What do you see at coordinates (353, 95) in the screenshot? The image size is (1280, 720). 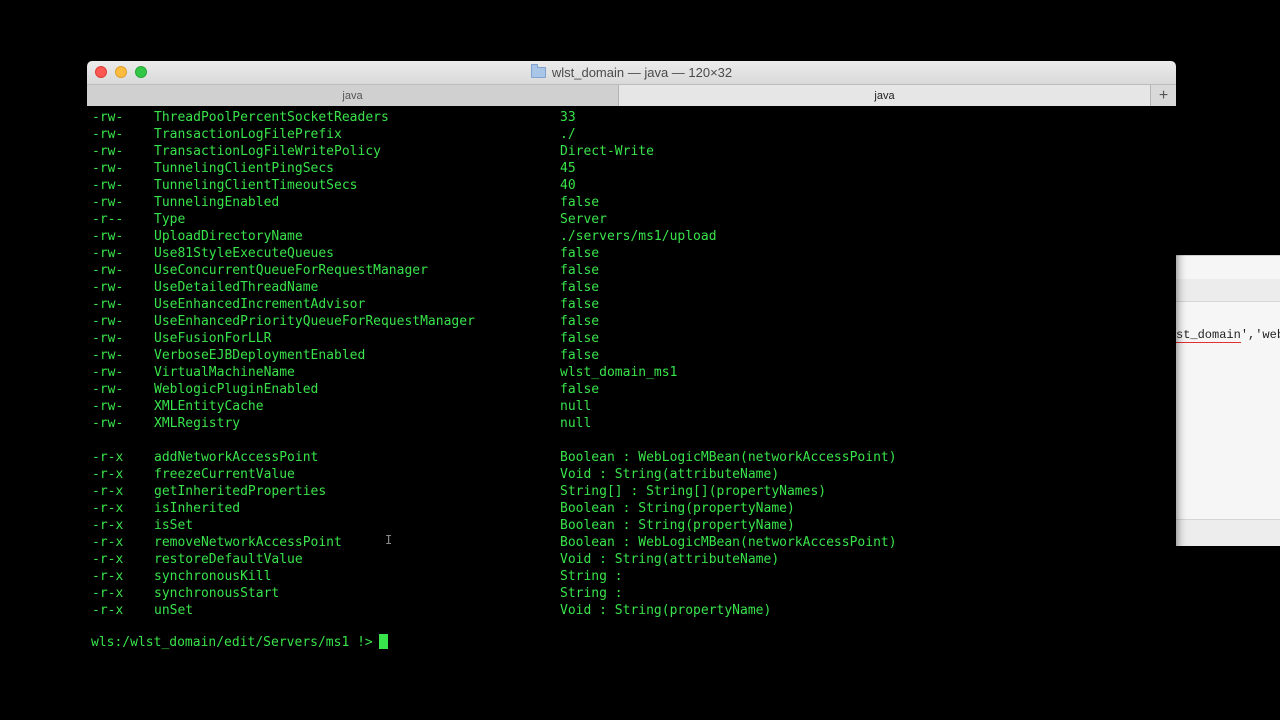 I see `tab-java-1: java` at bounding box center [353, 95].